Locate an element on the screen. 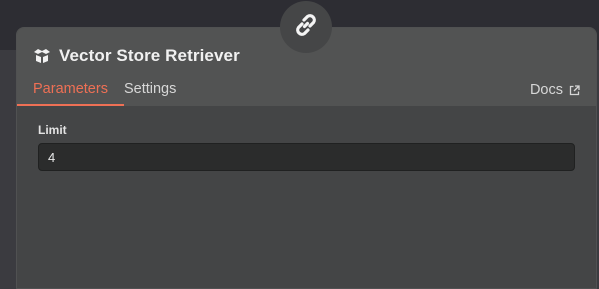  link-connector-button is located at coordinates (306, 27).